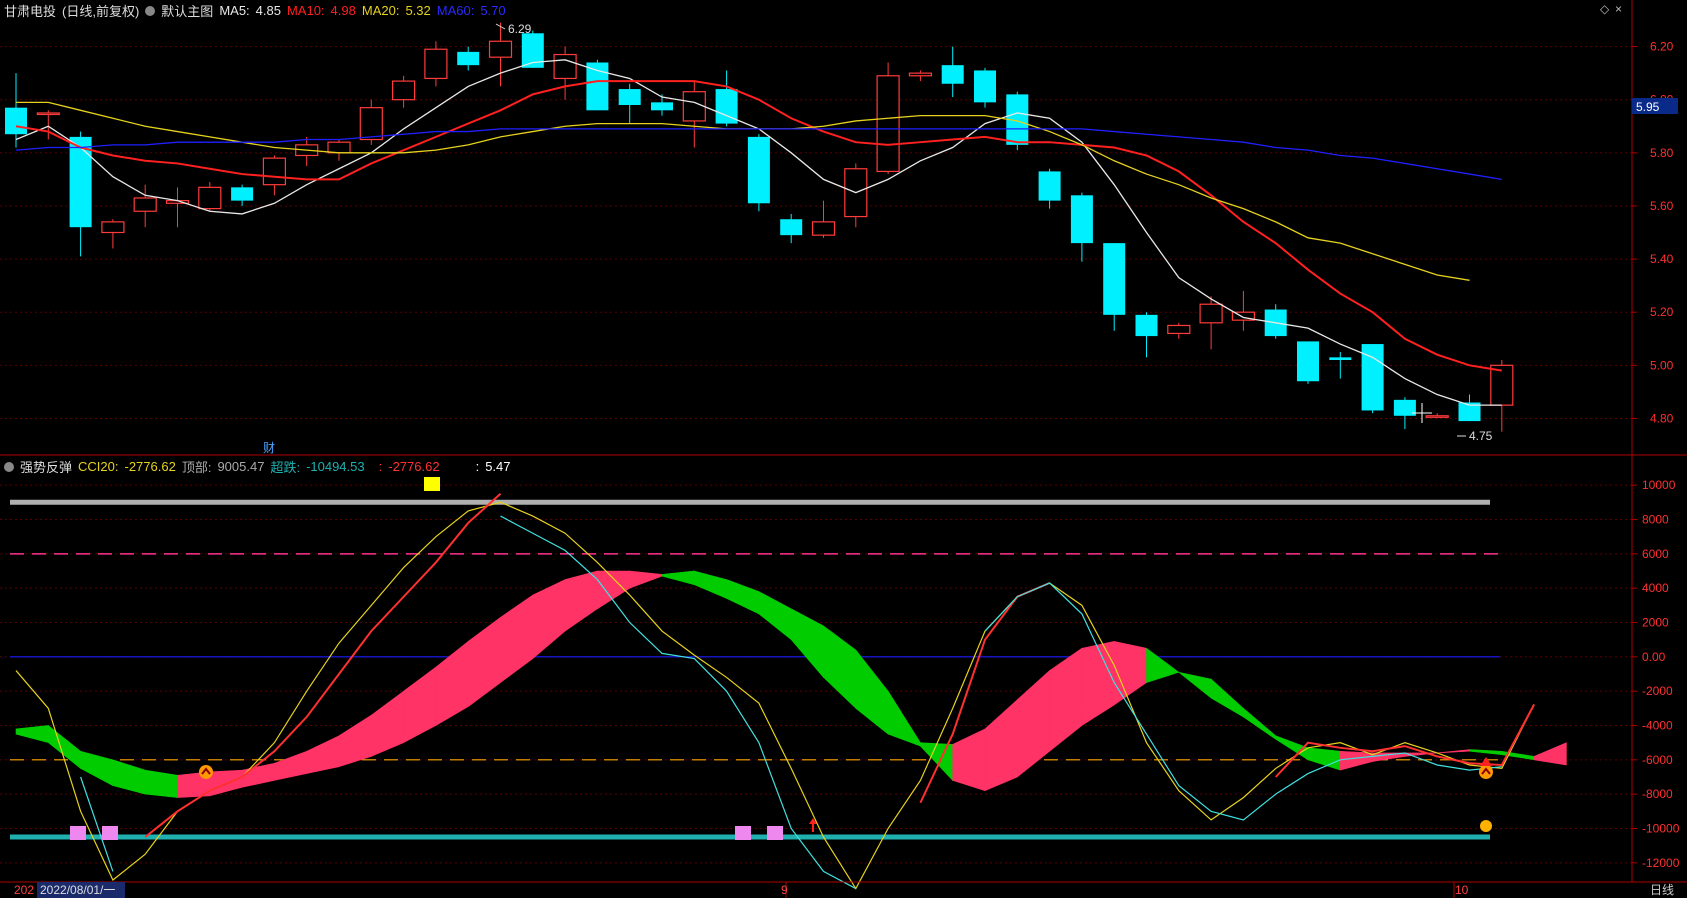  Describe the element at coordinates (784, 890) in the screenshot. I see `x-label-sept: 9` at that location.